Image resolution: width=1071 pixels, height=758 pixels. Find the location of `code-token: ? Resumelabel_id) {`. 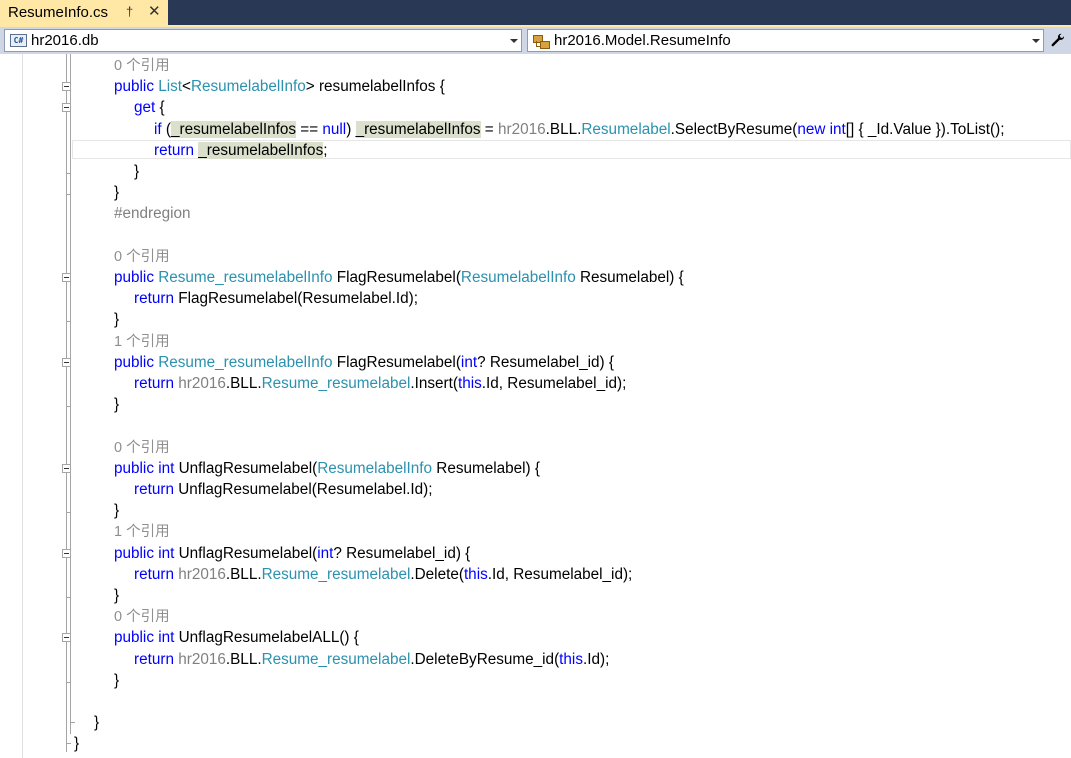

code-token: ? Resumelabel_id) { is located at coordinates (545, 362).